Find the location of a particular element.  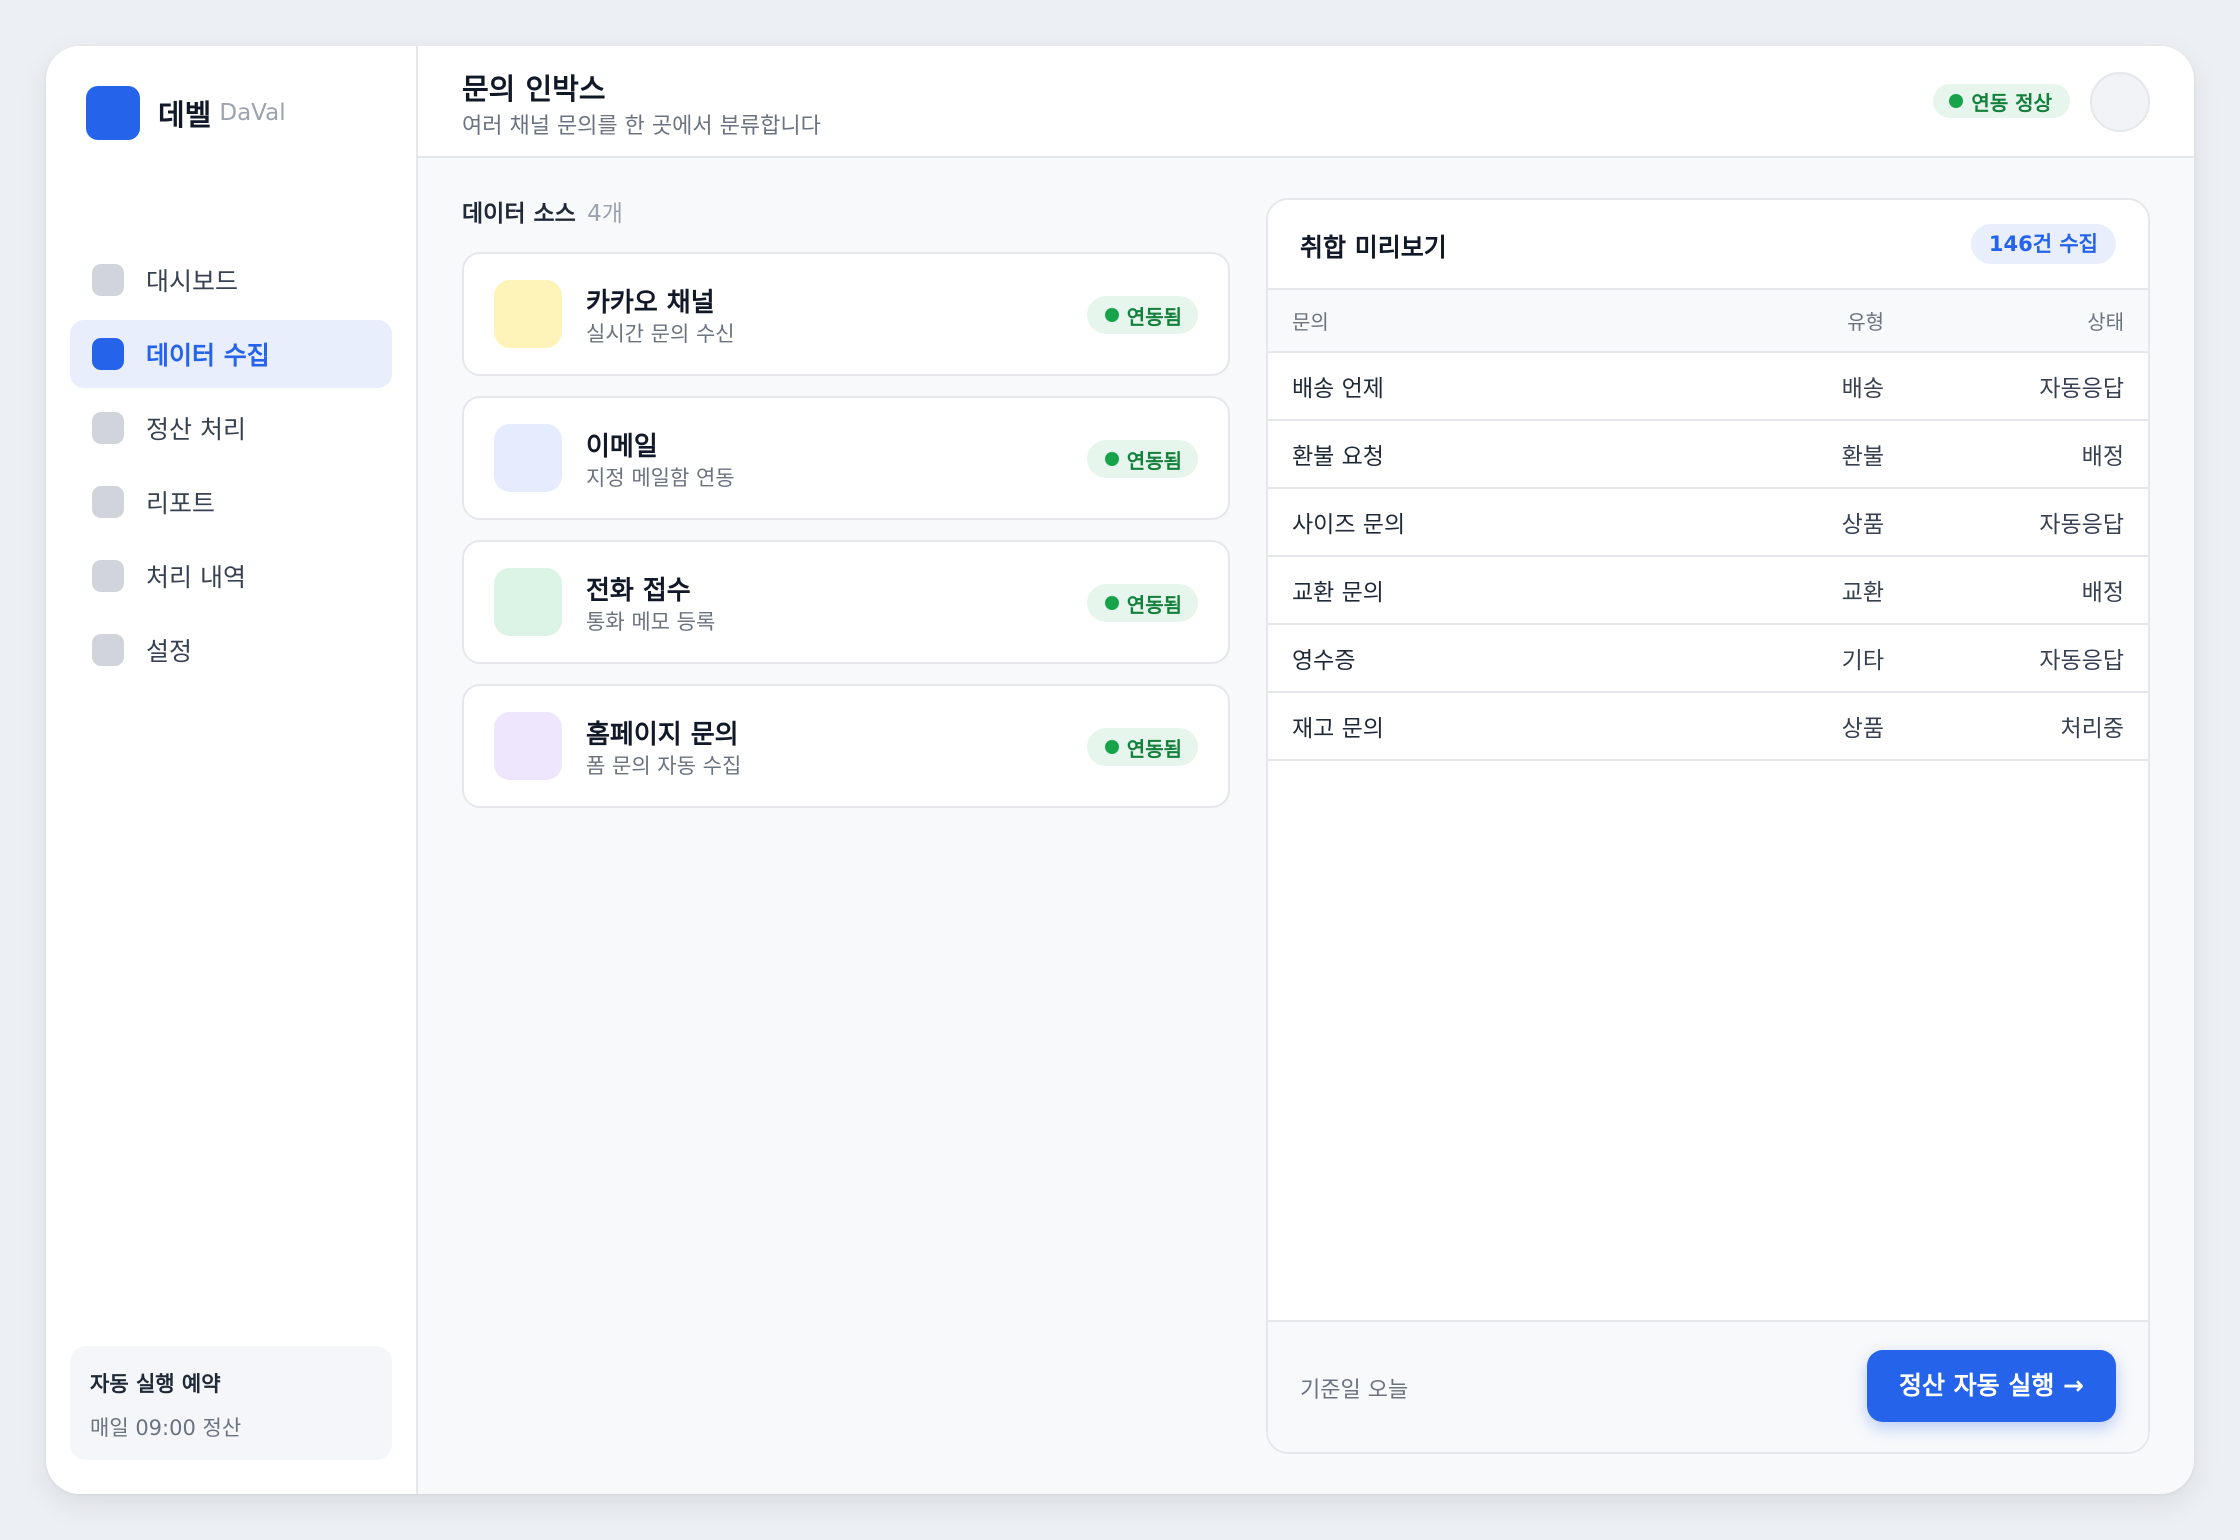

source-card-homepage: 홈페이지 문의 폼 문의 자동 수집 연동됨 is located at coordinates (846, 746).